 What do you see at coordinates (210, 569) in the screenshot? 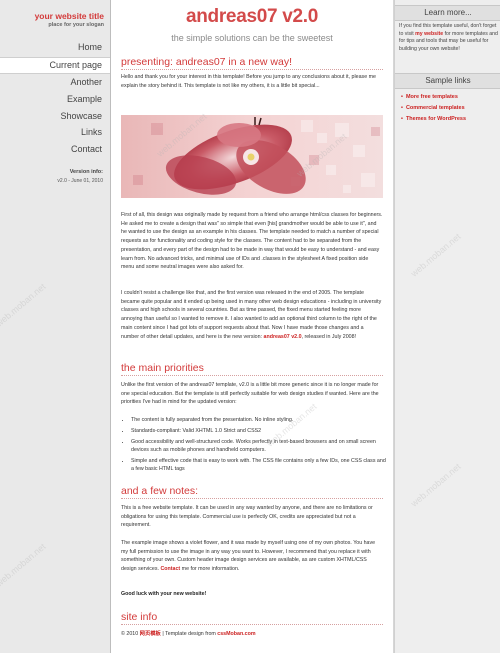
I see `image-text-end: me for more information.` at bounding box center [210, 569].